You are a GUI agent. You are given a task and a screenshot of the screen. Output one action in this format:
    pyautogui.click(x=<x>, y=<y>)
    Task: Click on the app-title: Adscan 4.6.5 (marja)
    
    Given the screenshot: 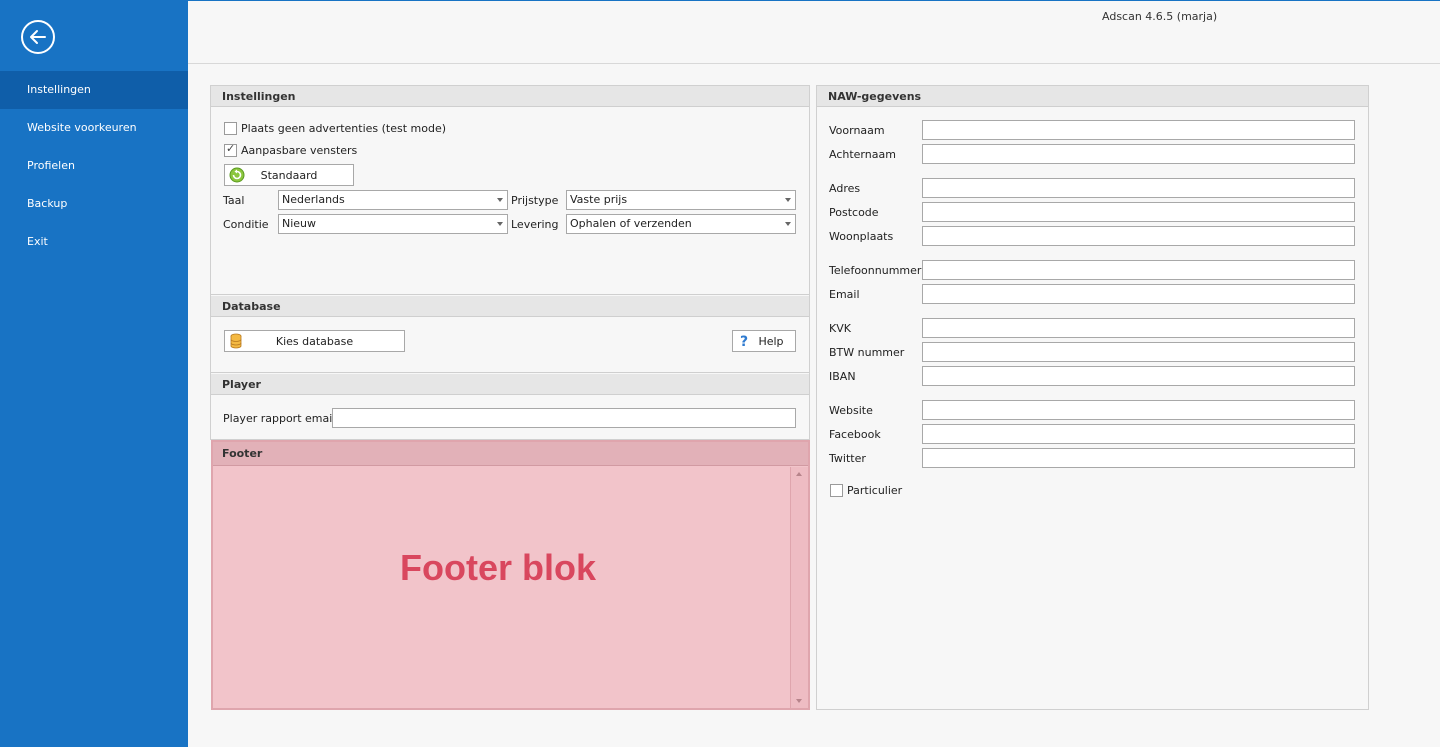 What is the action you would take?
    pyautogui.click(x=1160, y=16)
    